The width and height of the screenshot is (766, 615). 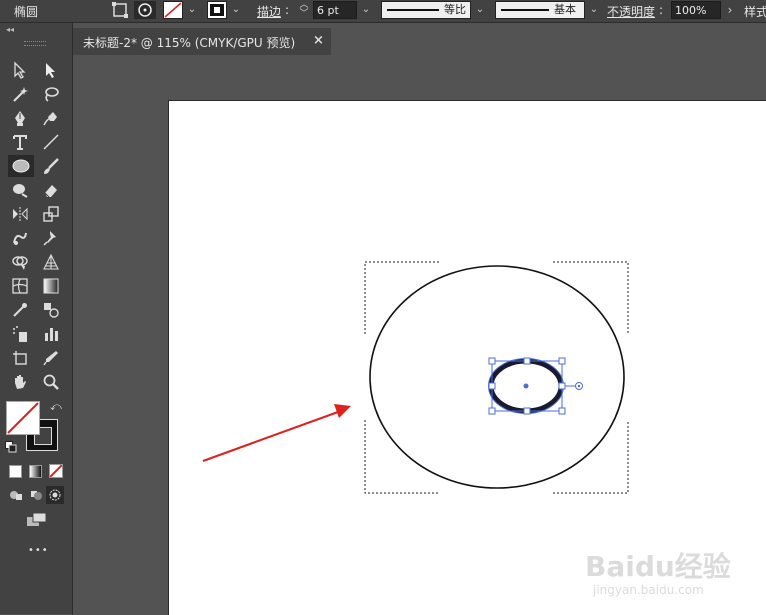 I want to click on watermark-url: jingyan.baidu.com, so click(x=648, y=590).